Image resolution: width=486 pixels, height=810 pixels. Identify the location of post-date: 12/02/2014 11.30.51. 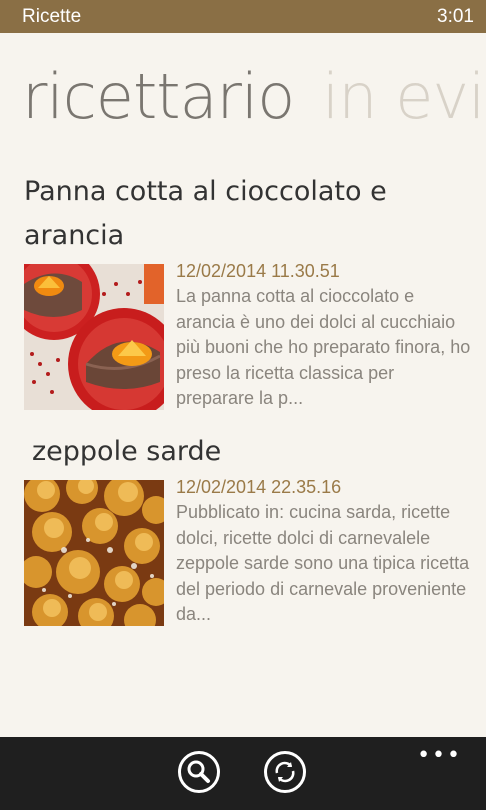
(258, 271).